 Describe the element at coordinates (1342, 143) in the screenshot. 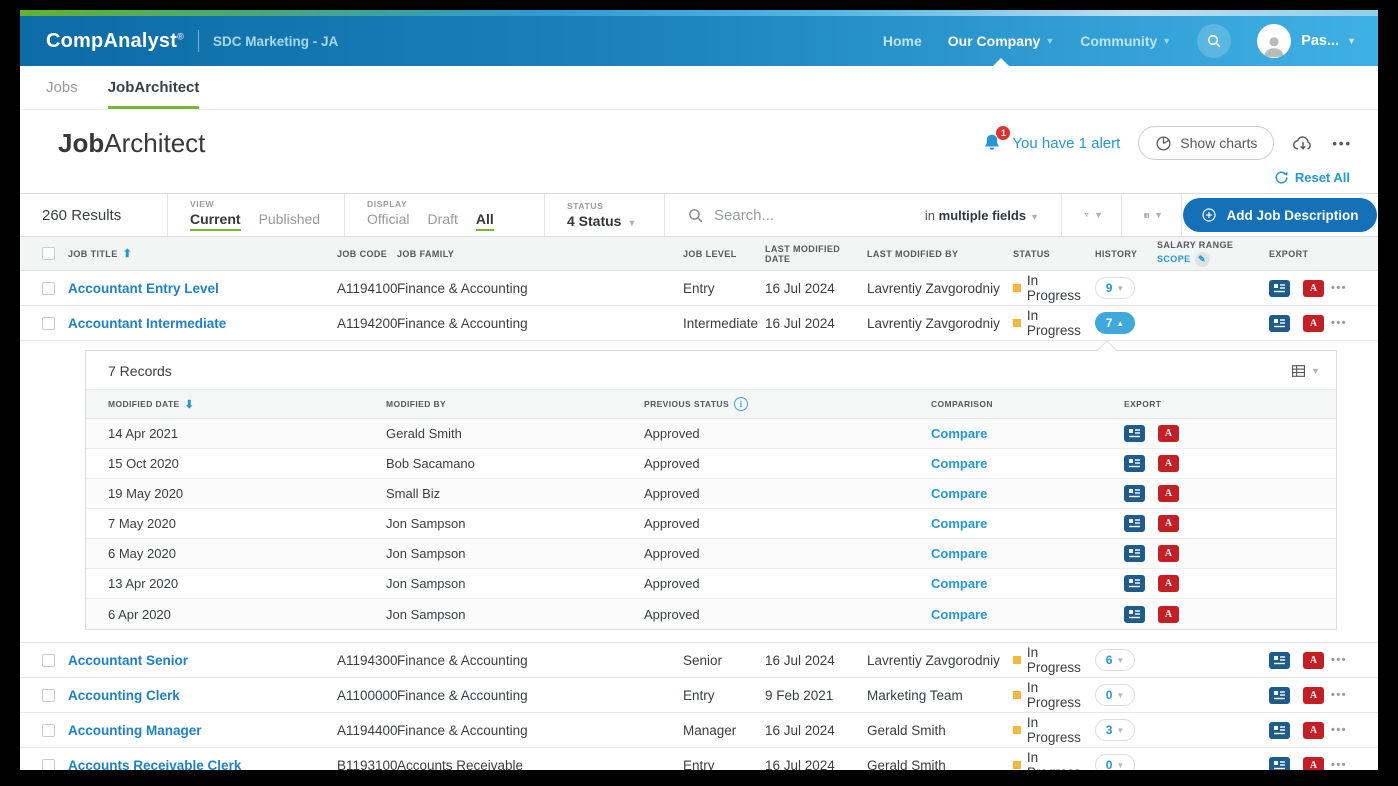

I see `more-options-button: •••` at that location.